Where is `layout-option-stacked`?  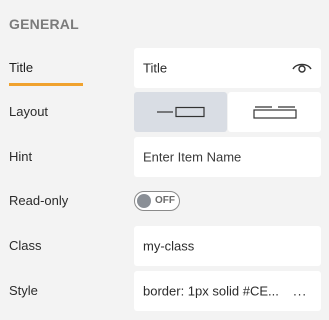 layout-option-stacked is located at coordinates (274, 112).